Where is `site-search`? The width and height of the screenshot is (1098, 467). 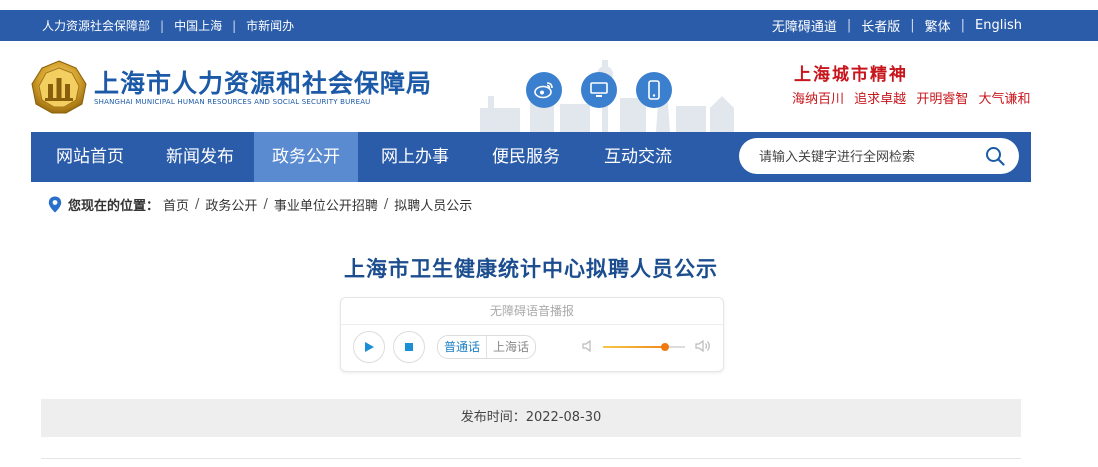 site-search is located at coordinates (879, 156).